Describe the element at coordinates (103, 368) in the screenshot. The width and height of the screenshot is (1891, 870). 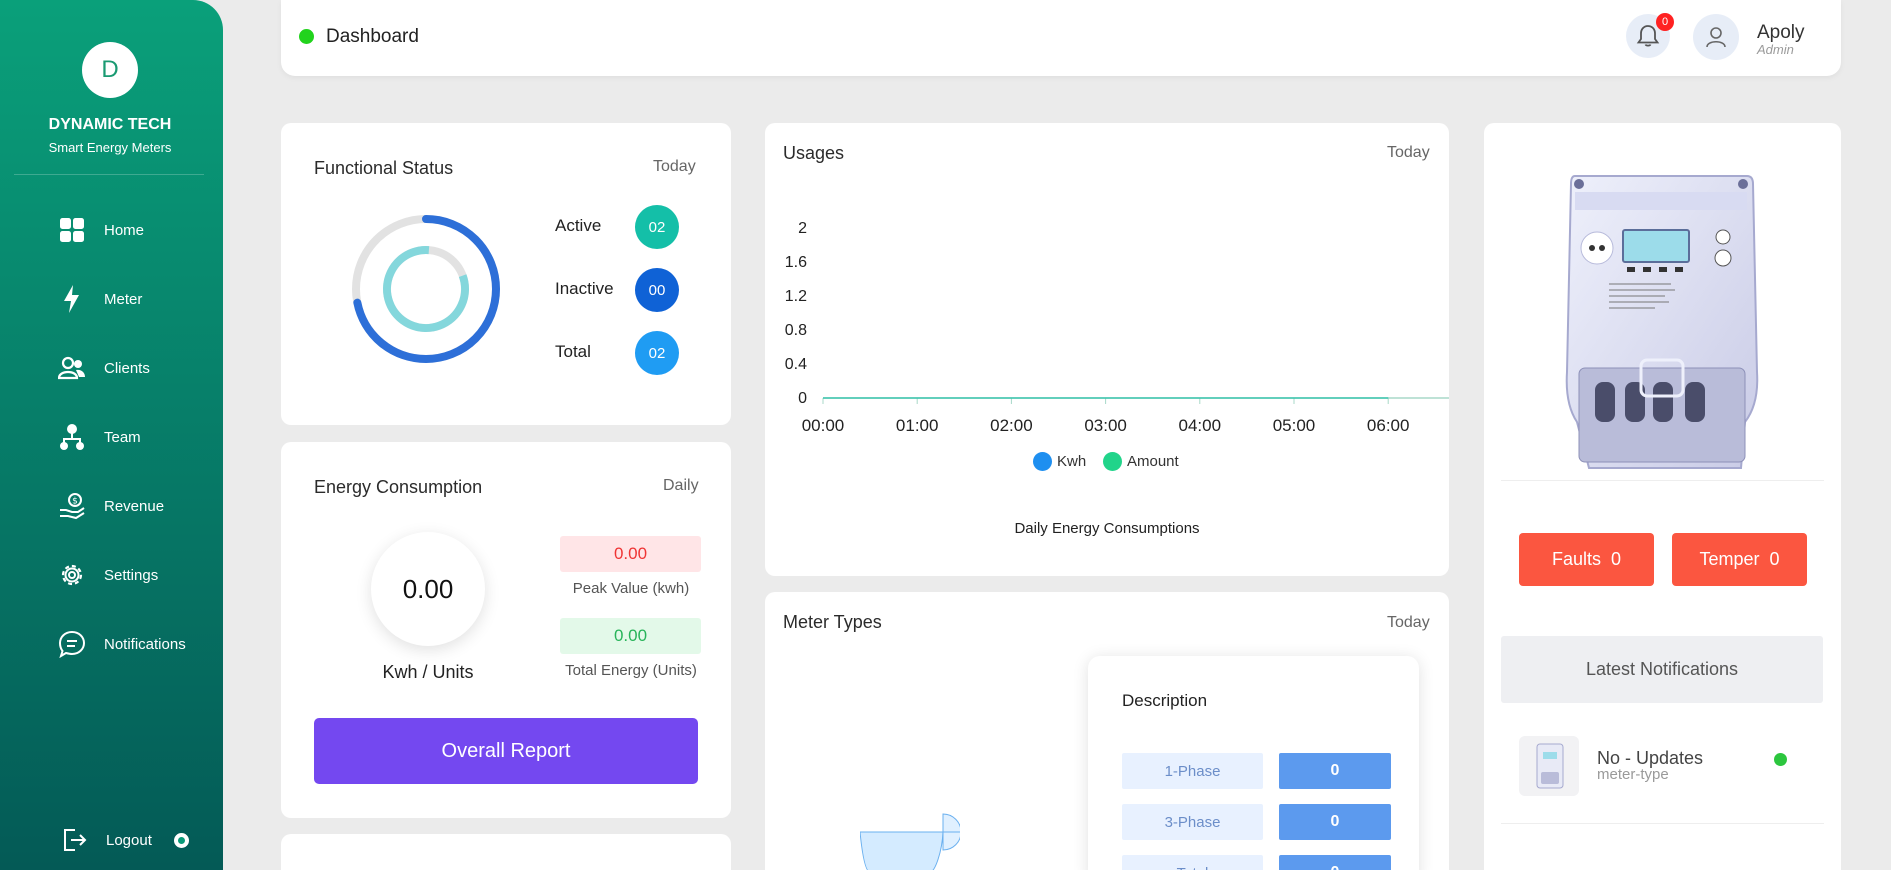
I see `sidebar-item-clients: Clients` at that location.